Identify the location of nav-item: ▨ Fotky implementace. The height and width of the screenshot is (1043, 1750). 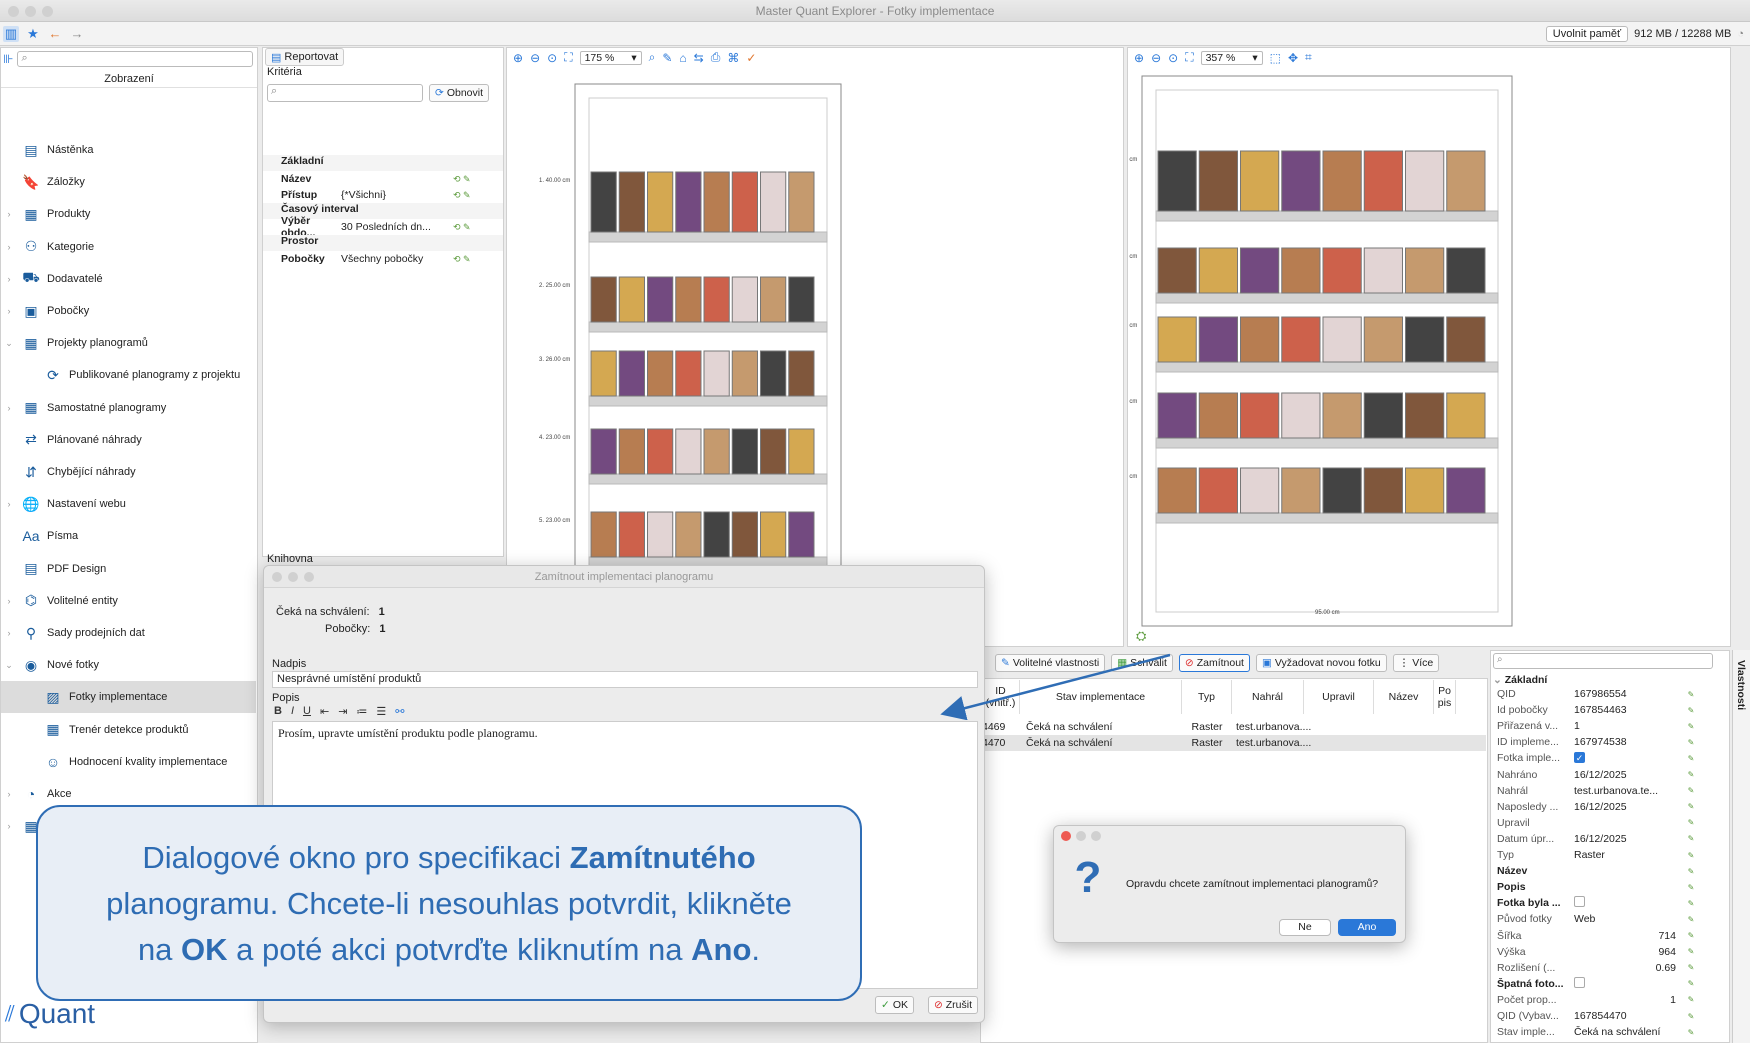
(128, 697).